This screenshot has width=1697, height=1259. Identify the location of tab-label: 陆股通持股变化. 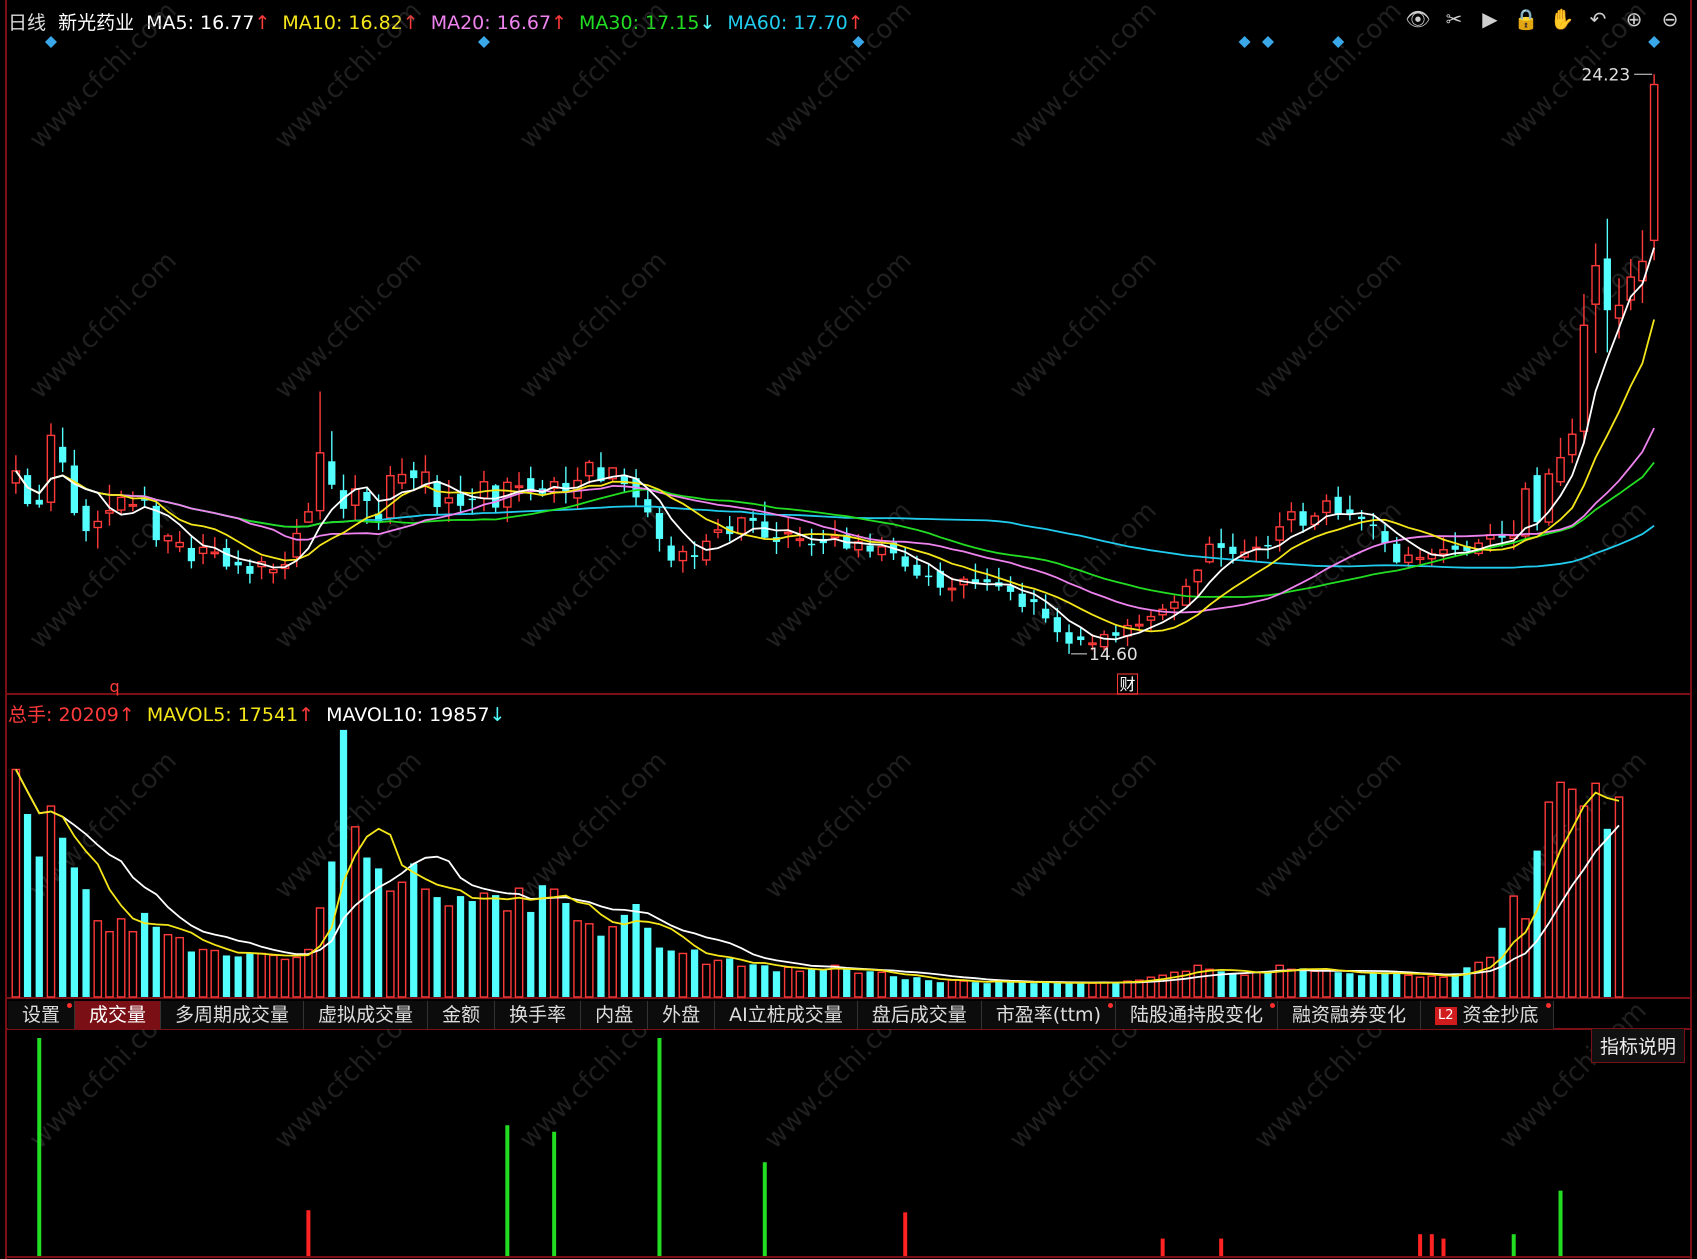
(1196, 1015).